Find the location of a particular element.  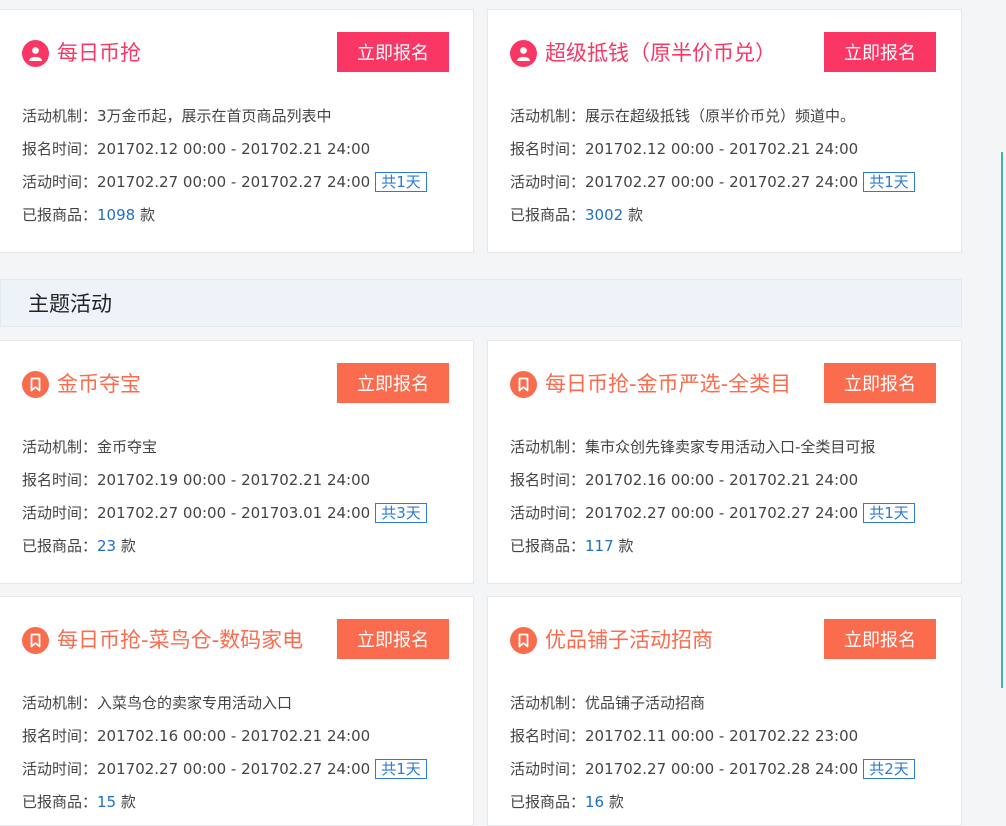

mechanism-value: 金币夺宝 is located at coordinates (127, 447).